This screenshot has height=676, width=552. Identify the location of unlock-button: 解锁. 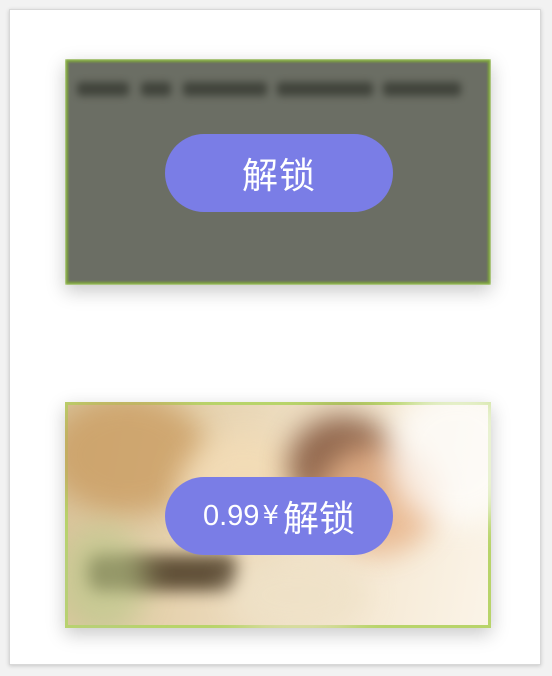
(279, 173).